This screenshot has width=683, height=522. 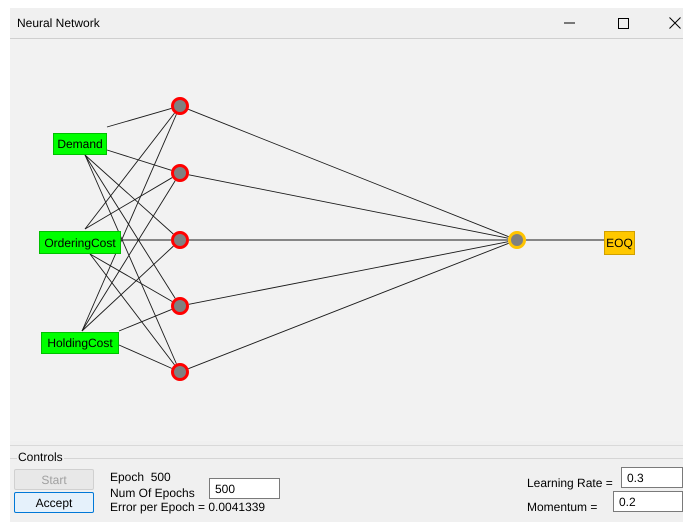 I want to click on momentum-label: Momentum =, so click(x=562, y=507).